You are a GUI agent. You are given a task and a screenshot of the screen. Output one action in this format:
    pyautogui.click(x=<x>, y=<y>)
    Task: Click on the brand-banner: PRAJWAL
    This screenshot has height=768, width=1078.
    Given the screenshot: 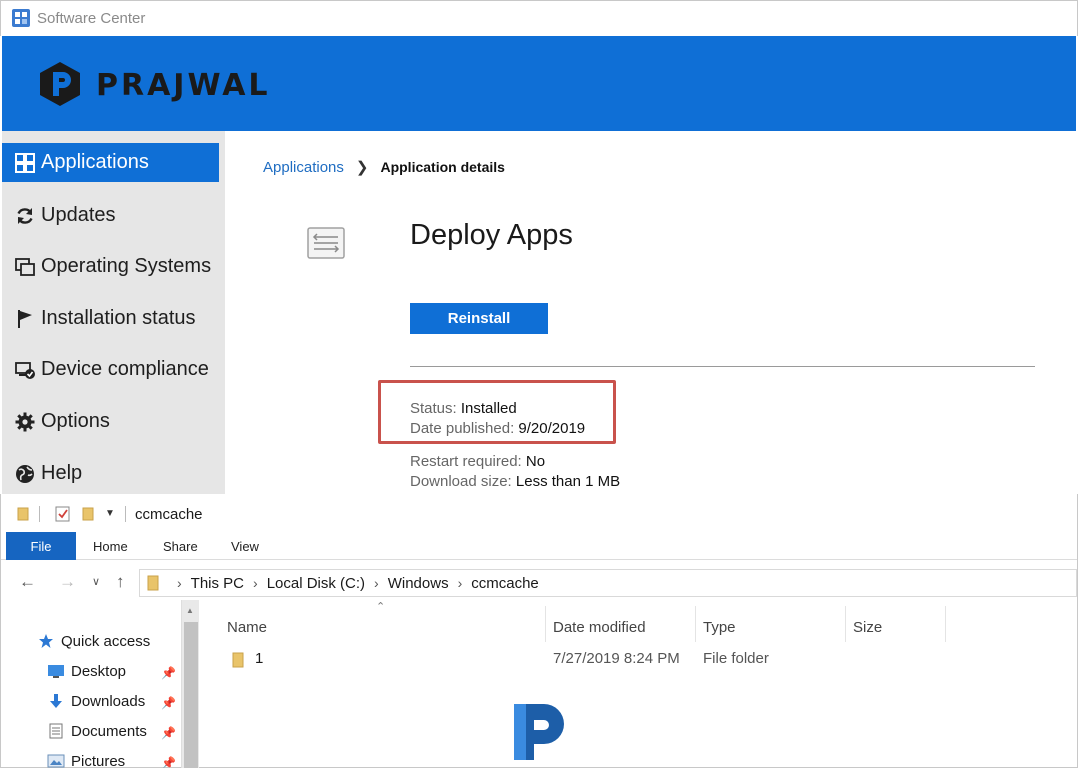 What is the action you would take?
    pyautogui.click(x=539, y=83)
    